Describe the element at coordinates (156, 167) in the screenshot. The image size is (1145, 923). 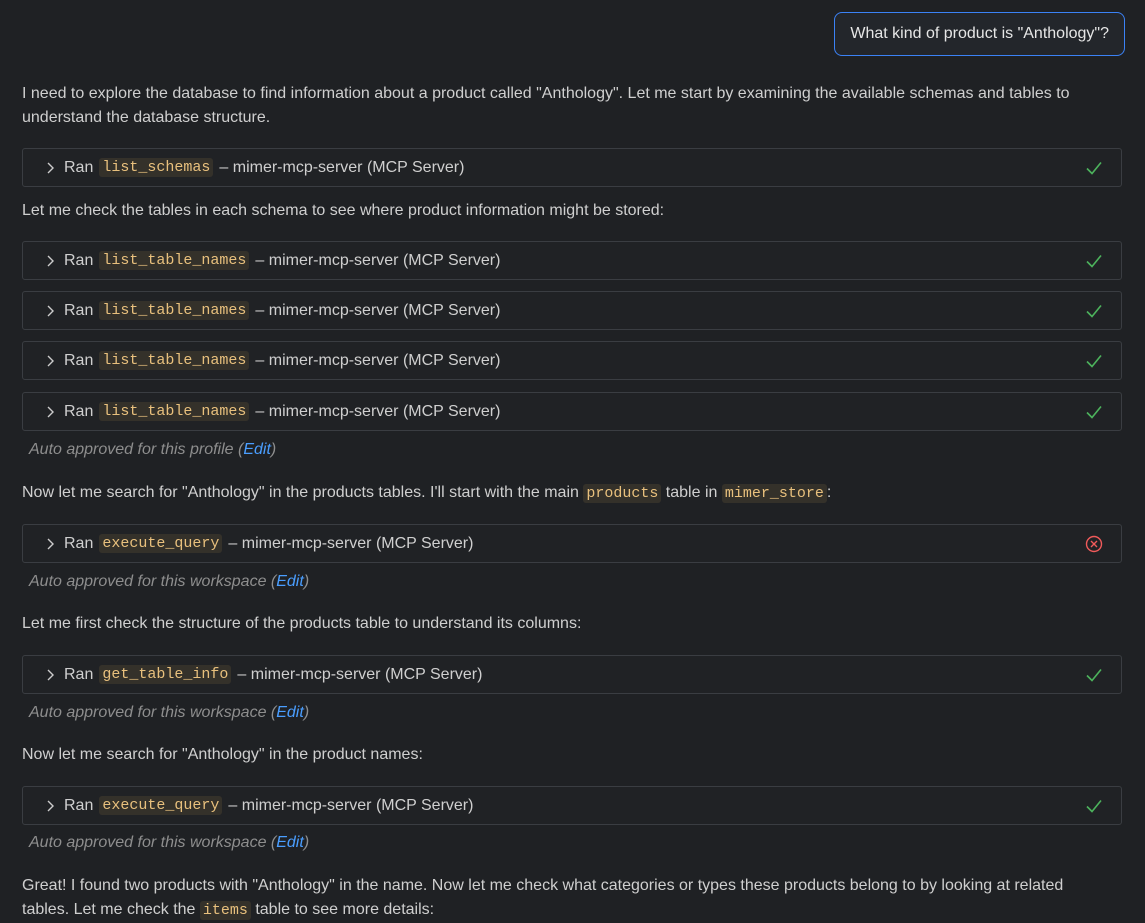
I see `tool-name: list_schemas` at that location.